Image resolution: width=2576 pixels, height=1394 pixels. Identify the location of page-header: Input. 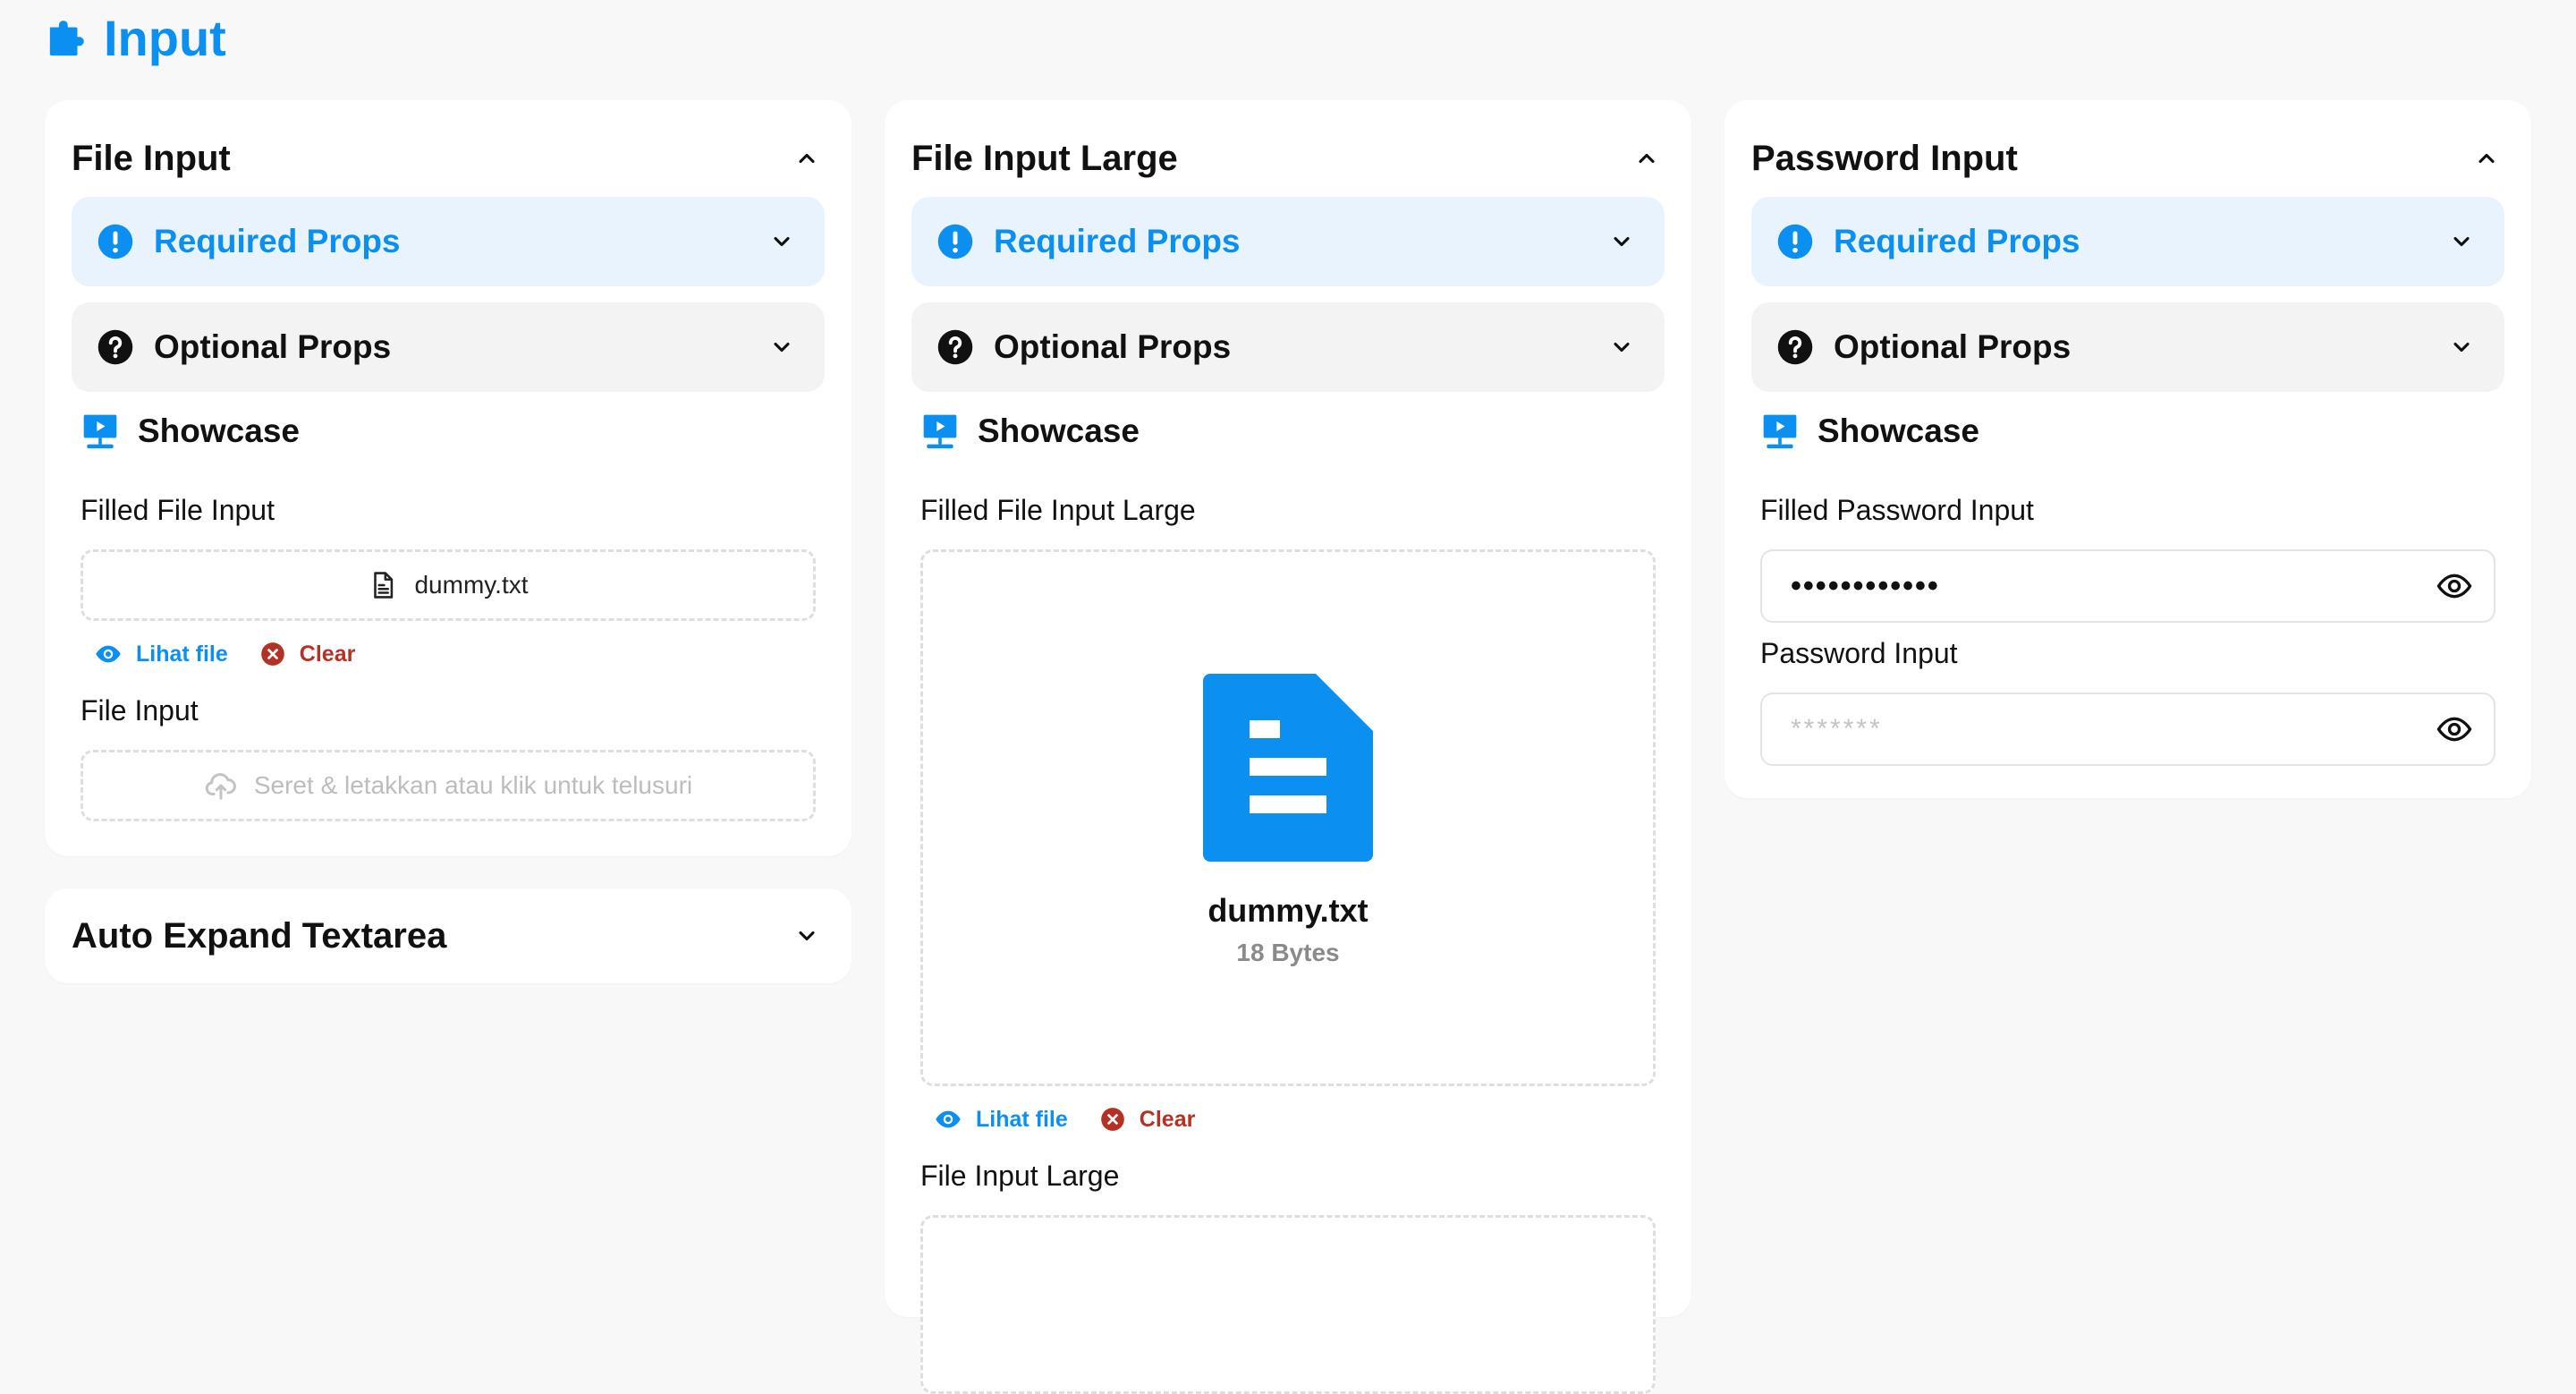
(136, 38).